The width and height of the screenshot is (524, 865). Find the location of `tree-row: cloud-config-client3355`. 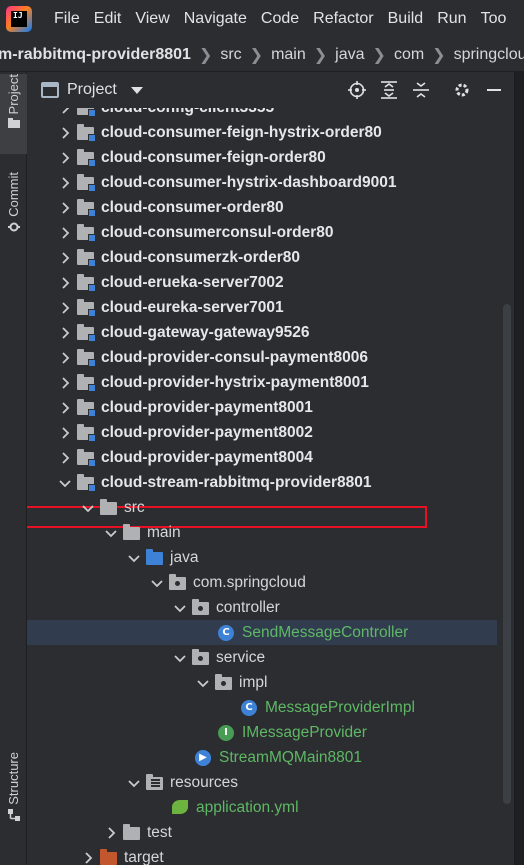

tree-row: cloud-config-client3355 is located at coordinates (262, 114).